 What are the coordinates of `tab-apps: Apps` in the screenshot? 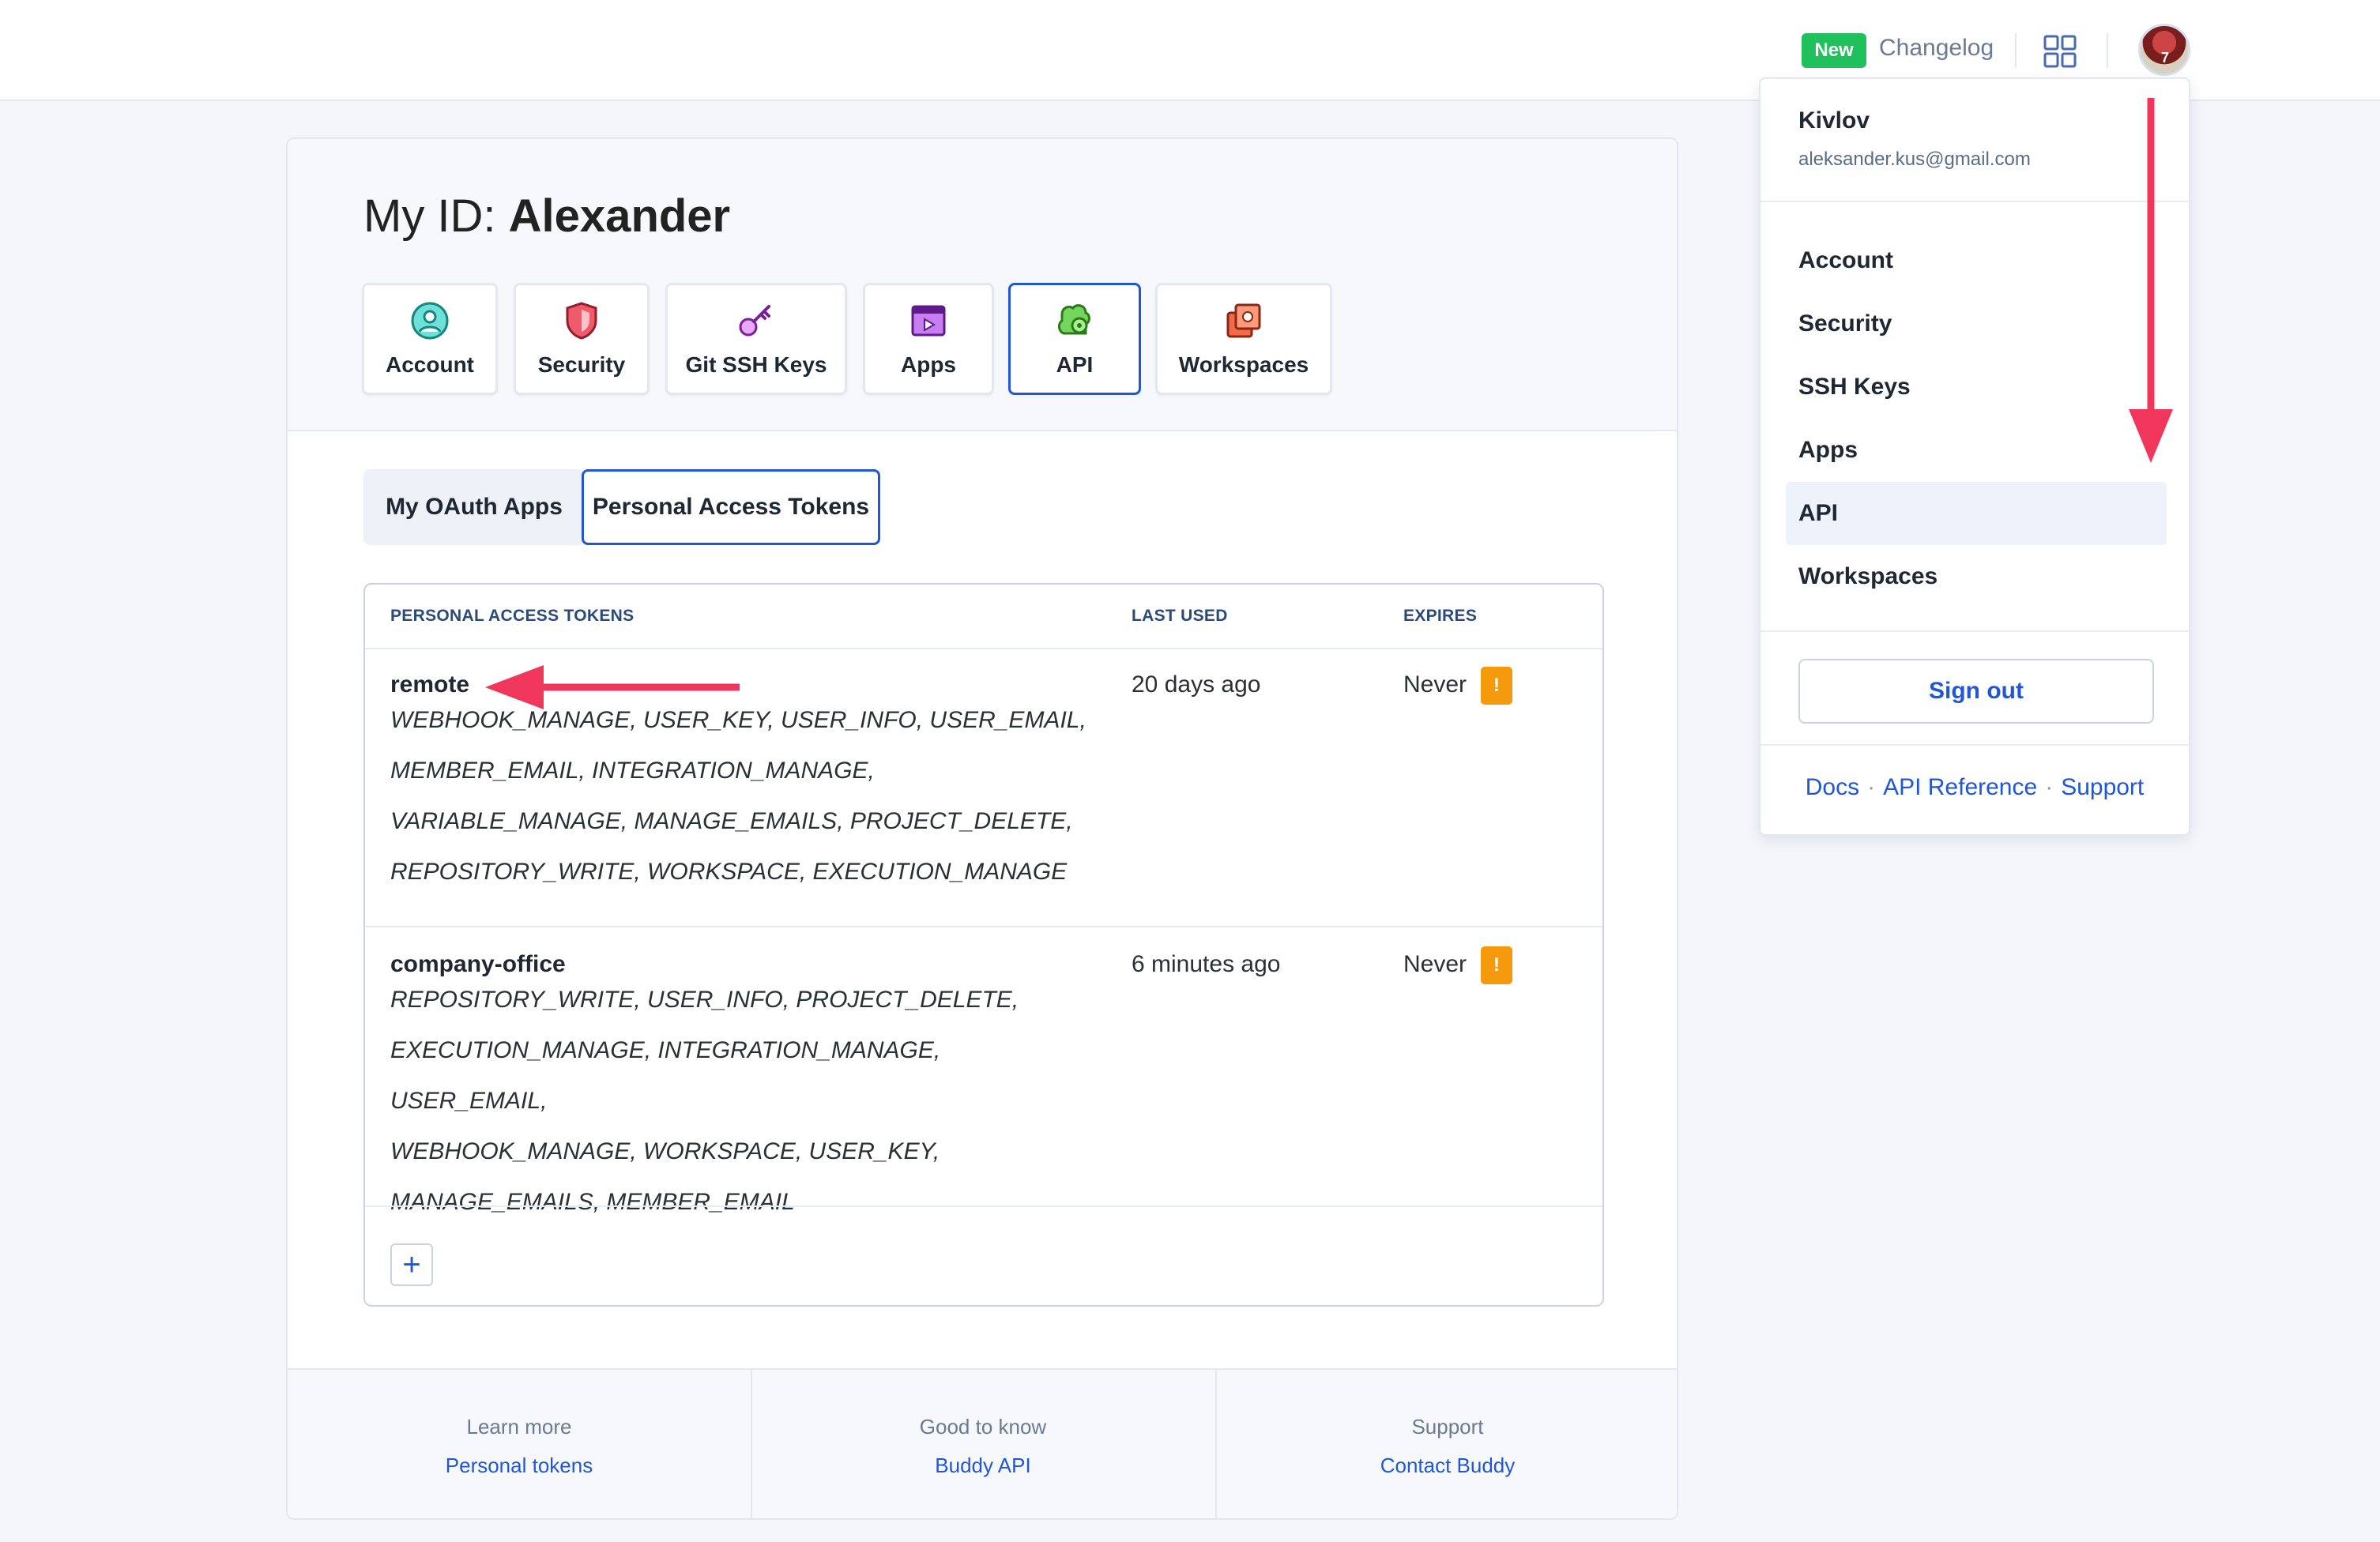 It's located at (928, 339).